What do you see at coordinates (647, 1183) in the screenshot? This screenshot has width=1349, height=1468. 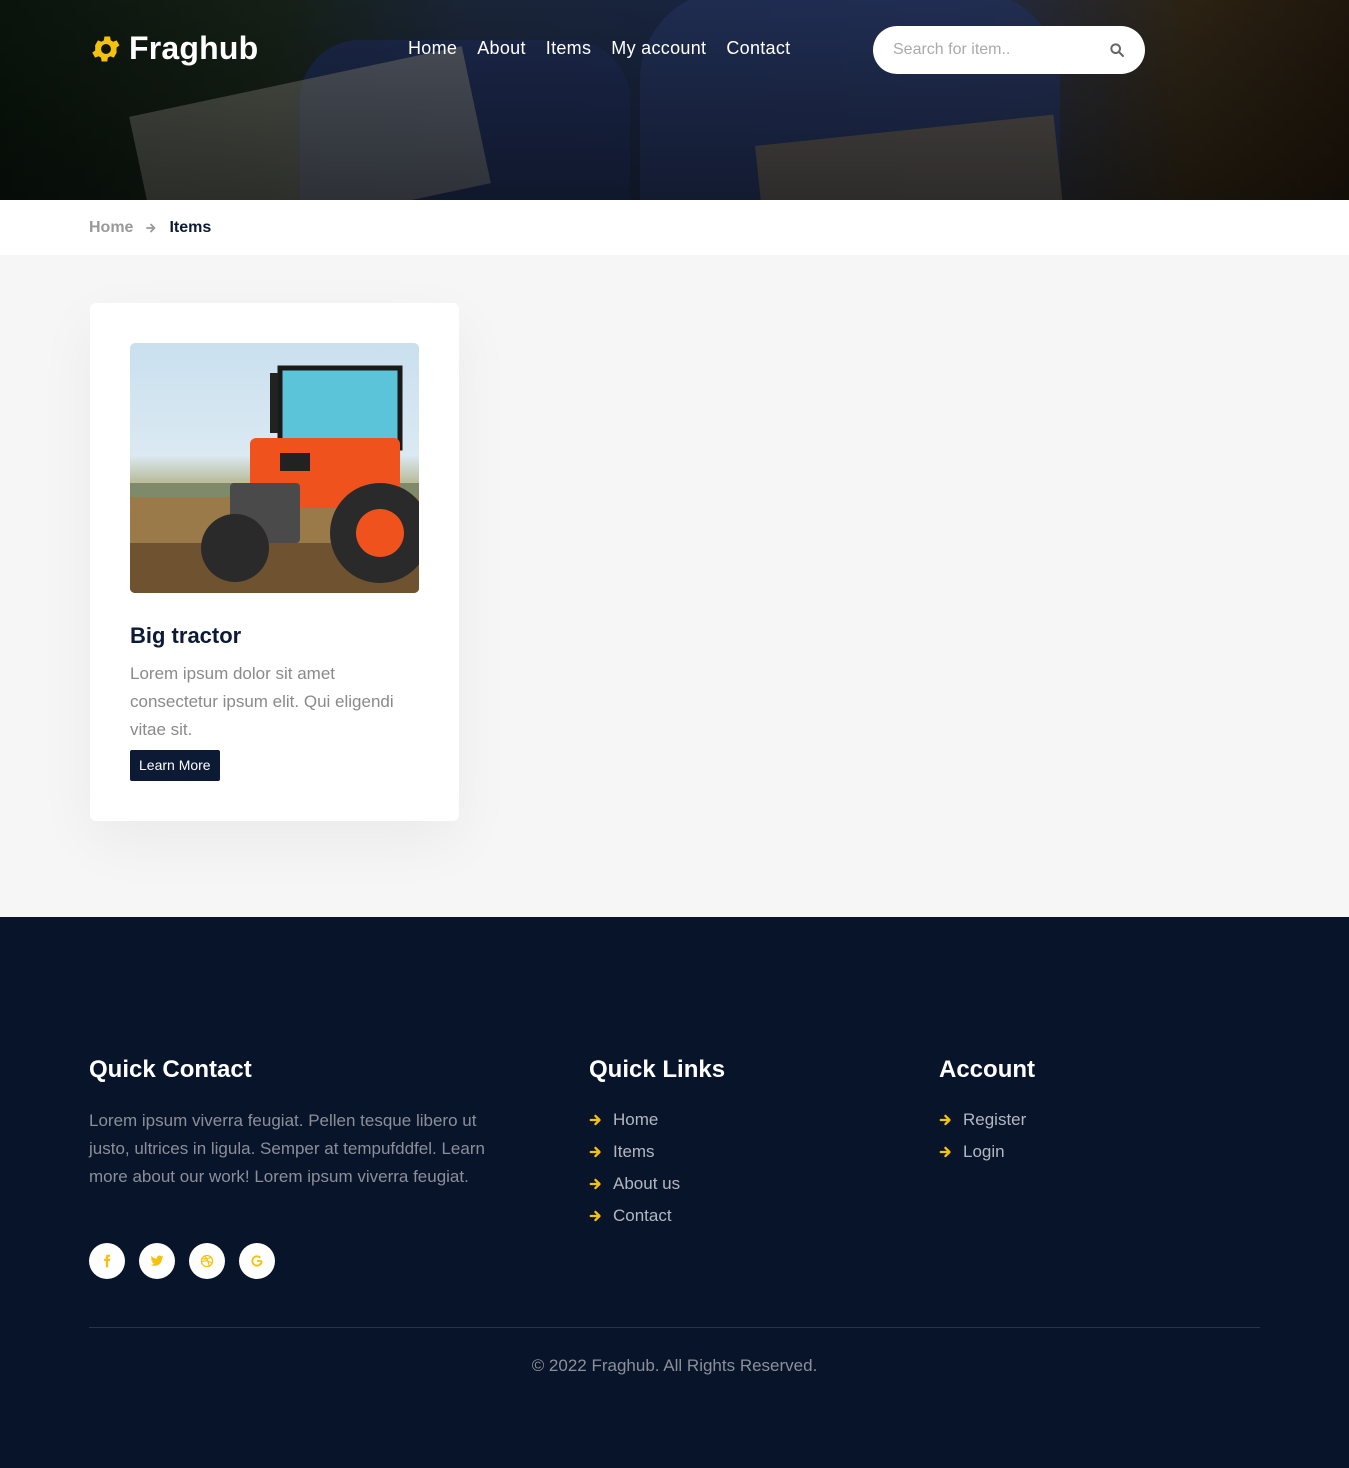 I see `footer-link-label: About us` at bounding box center [647, 1183].